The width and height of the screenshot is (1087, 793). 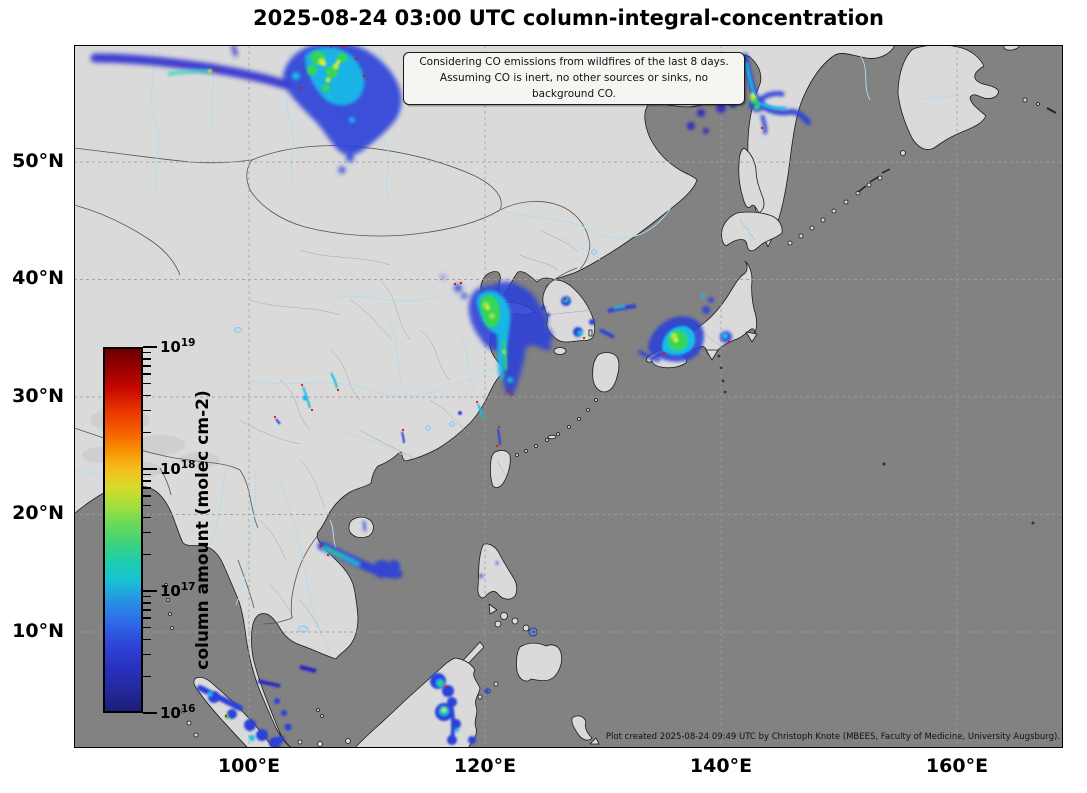 I want to click on lon-label-100e: 100°E, so click(x=249, y=766).